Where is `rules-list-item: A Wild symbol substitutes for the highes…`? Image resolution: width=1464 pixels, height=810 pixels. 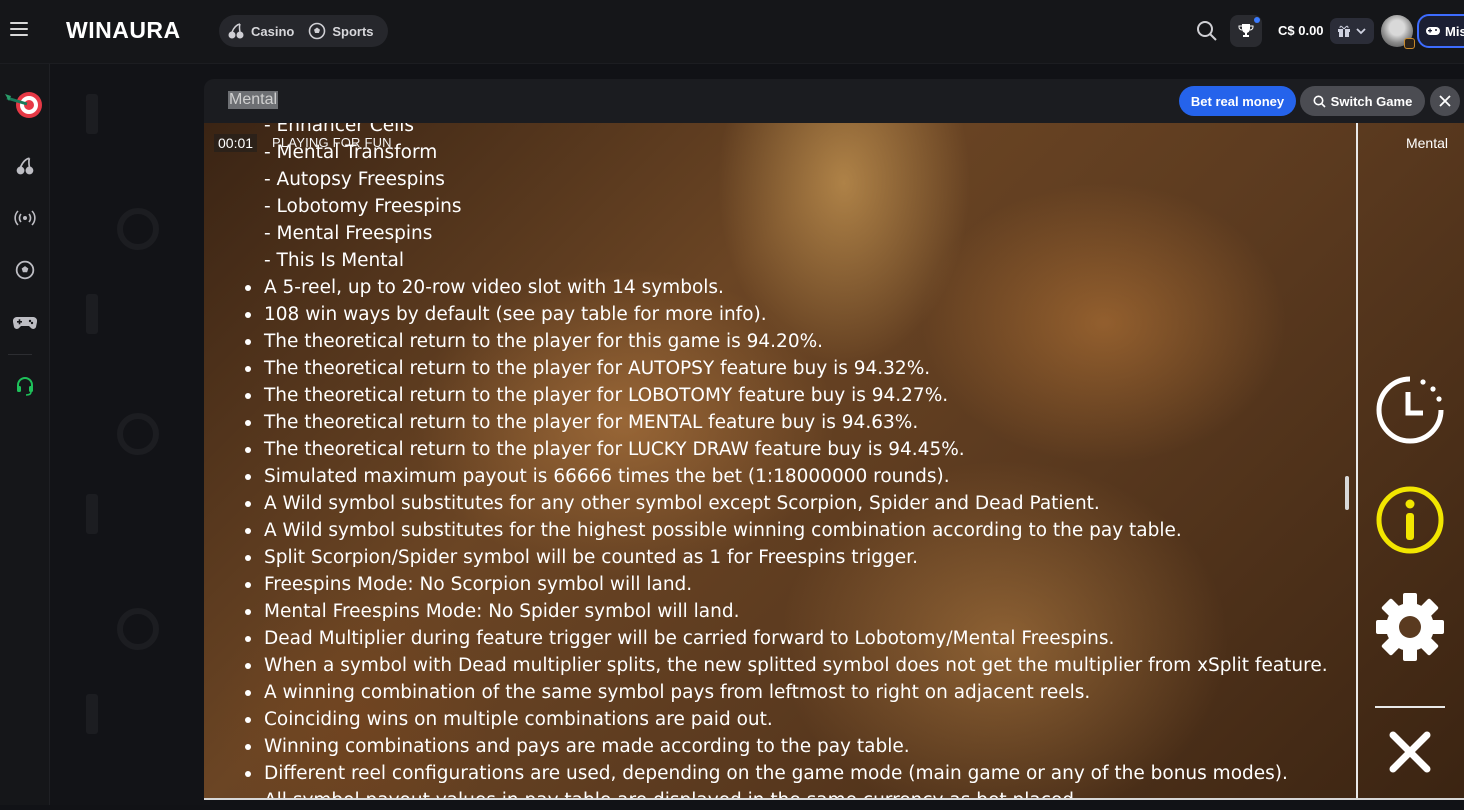 rules-list-item: A Wild symbol substitutes for the highes… is located at coordinates (794, 530).